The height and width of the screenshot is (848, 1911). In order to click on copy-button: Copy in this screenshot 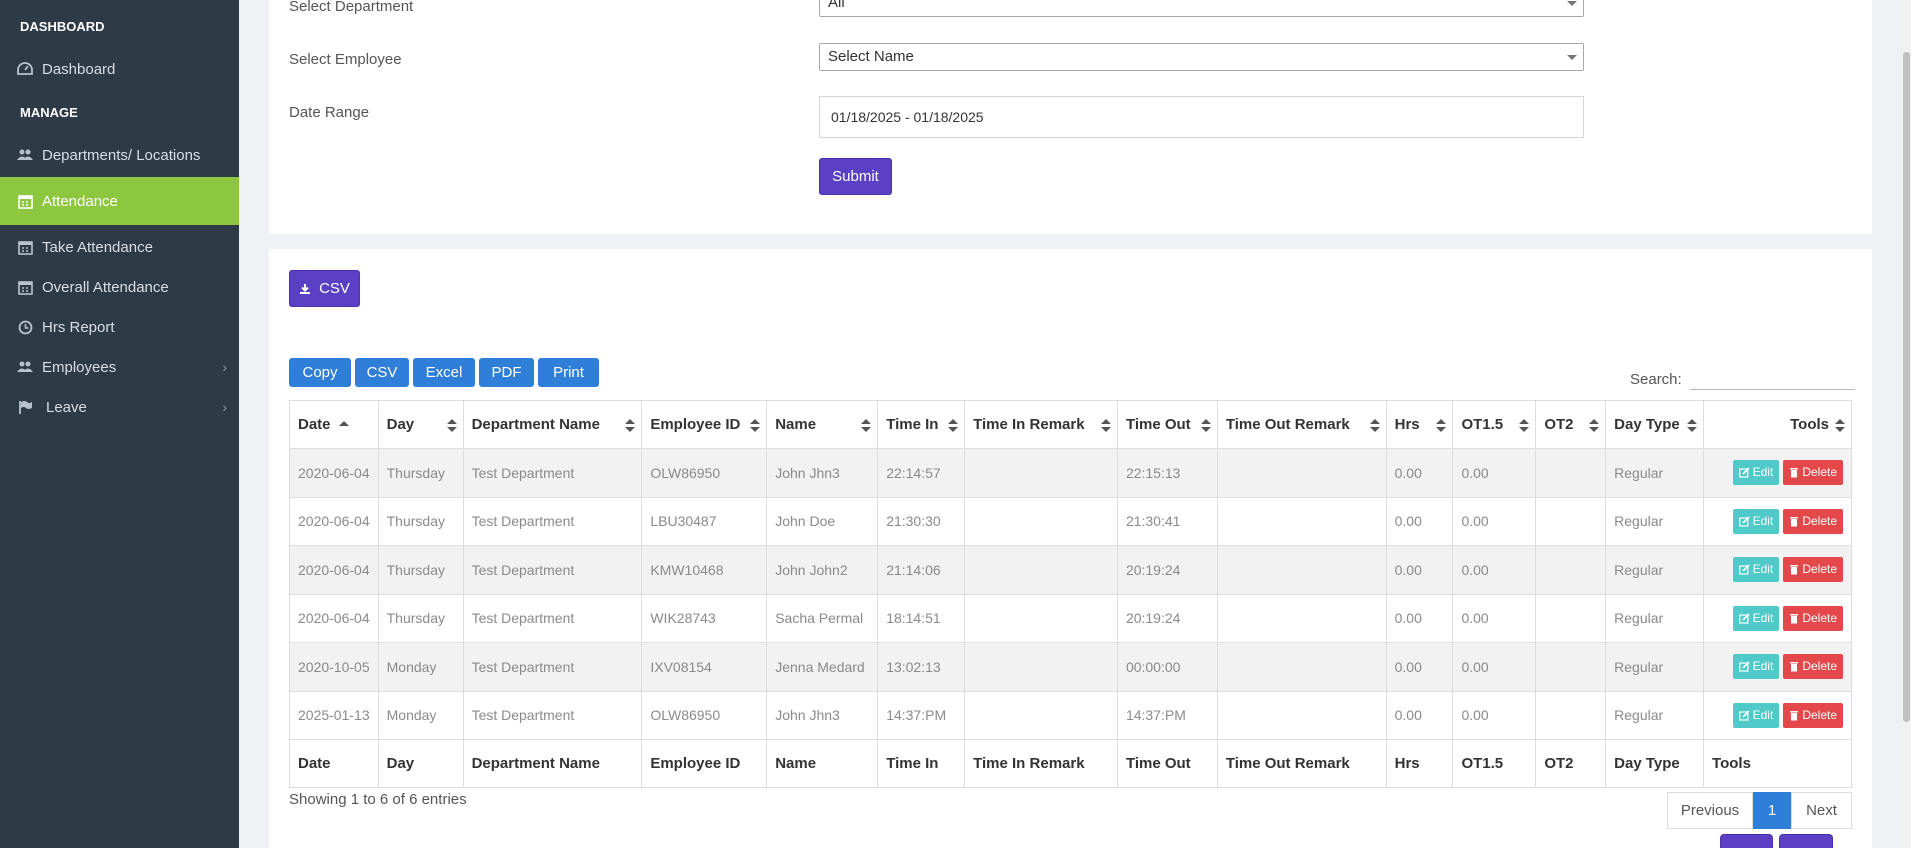, I will do `click(320, 372)`.